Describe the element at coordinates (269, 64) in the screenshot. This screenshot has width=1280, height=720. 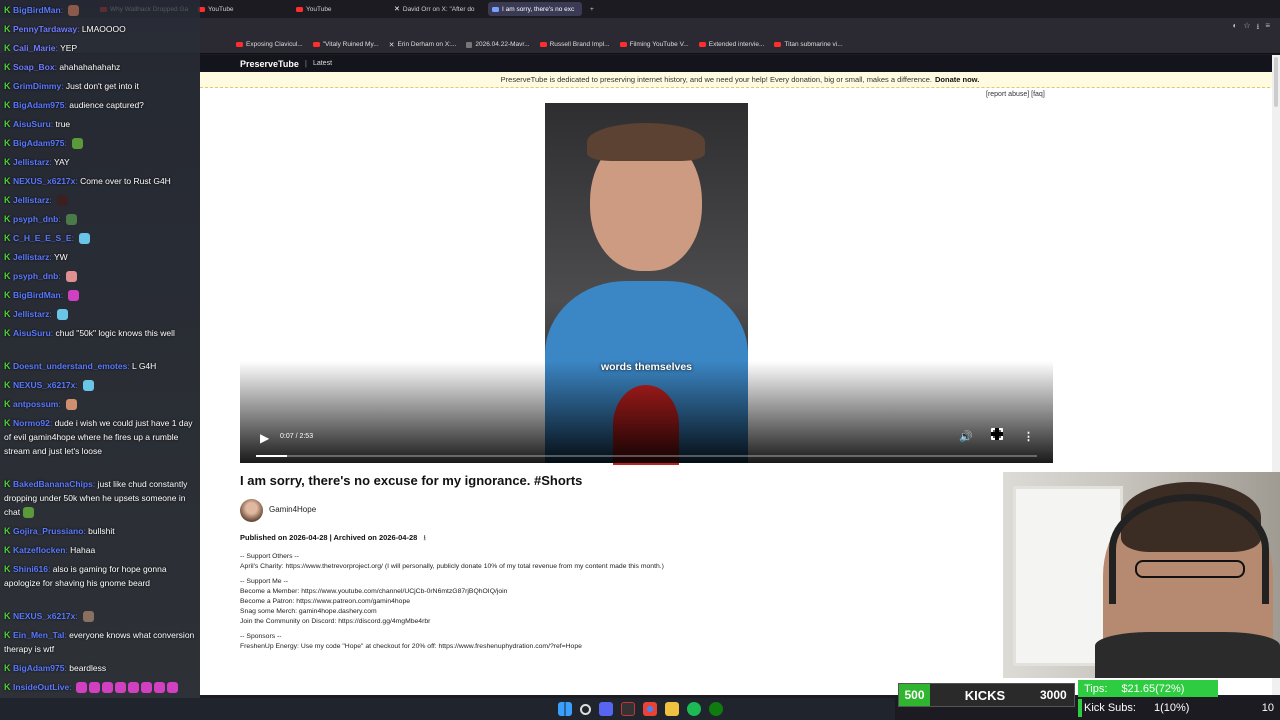
I see `site-logo: PreserveTube` at that location.